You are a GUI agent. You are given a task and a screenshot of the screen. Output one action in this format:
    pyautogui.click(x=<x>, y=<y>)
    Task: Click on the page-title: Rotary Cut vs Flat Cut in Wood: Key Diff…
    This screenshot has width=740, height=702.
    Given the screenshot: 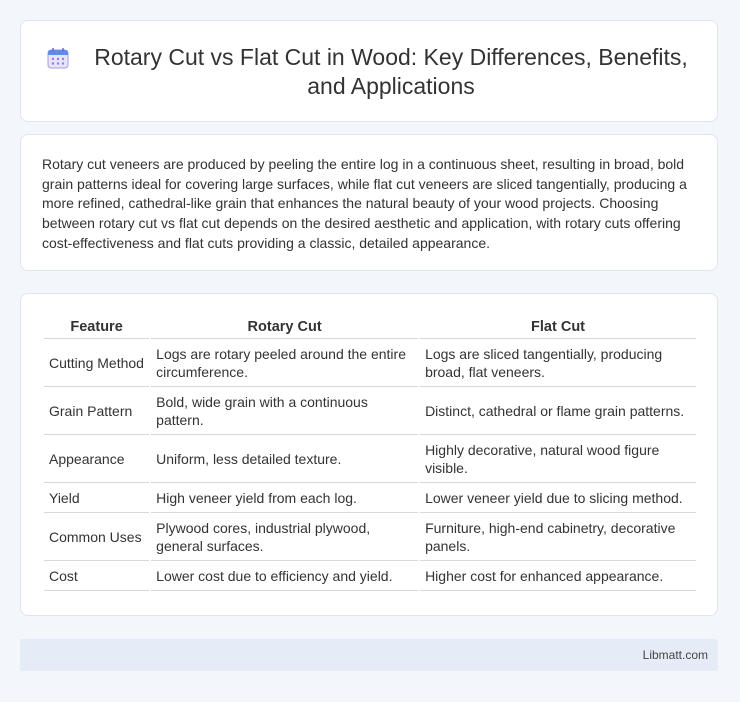 What is the action you would take?
    pyautogui.click(x=391, y=71)
    